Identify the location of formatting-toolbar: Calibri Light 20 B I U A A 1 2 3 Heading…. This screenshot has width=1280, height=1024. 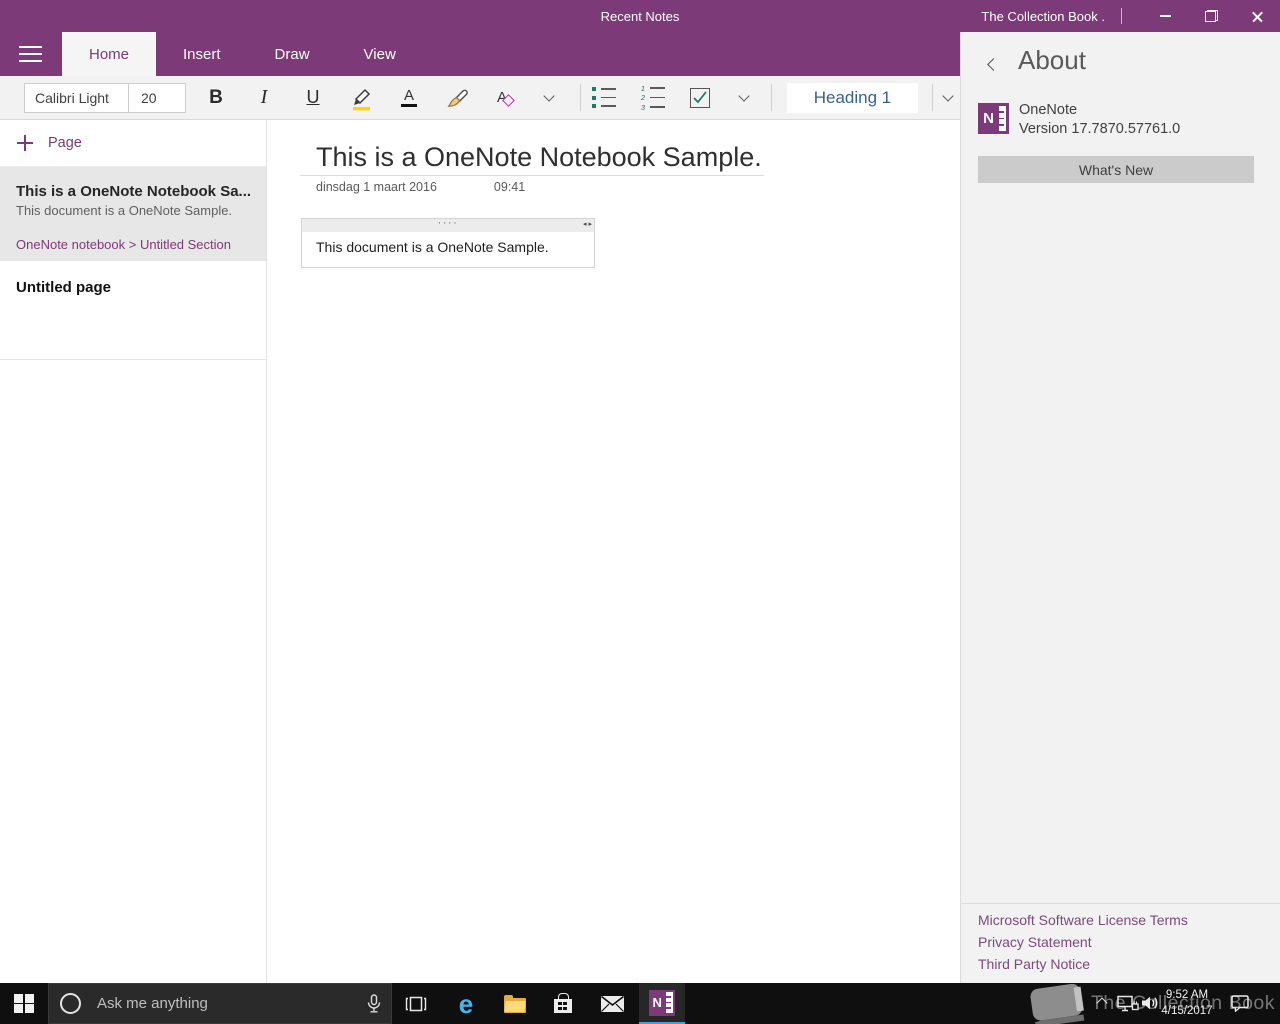
(480, 98).